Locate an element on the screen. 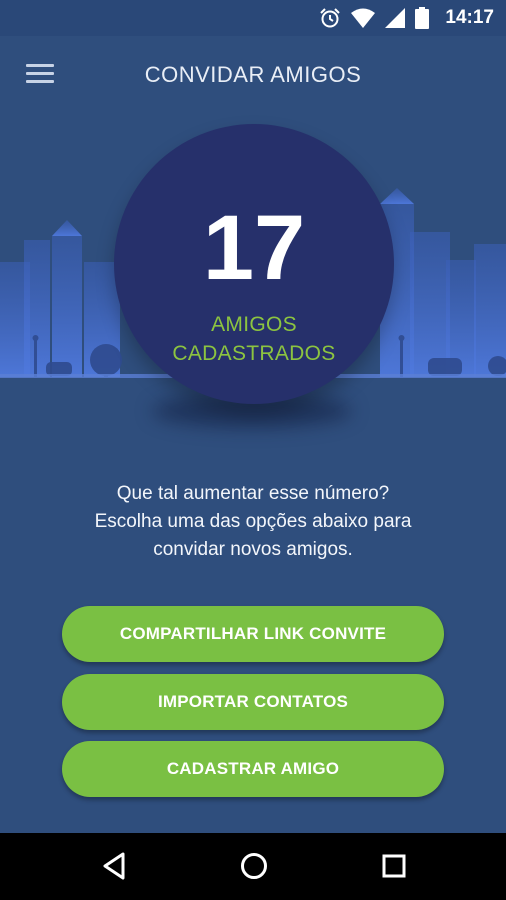  home-icon is located at coordinates (254, 866).